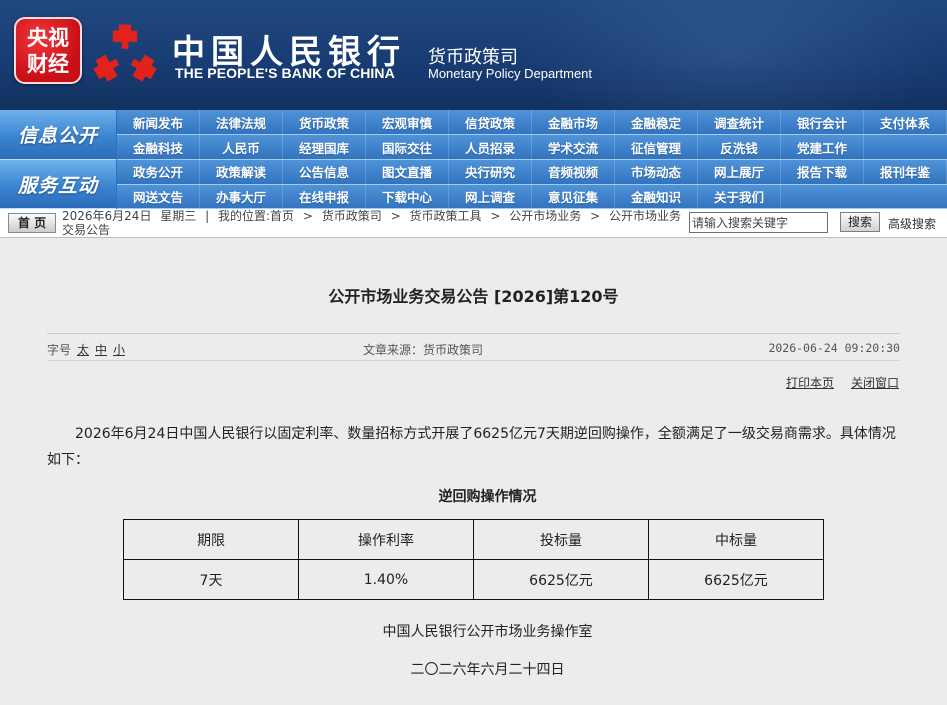  I want to click on reverse-repo-table: 期限 操作利率 投标量 中标量 7天 1.40% 6625亿元 6625亿元, so click(473, 559).